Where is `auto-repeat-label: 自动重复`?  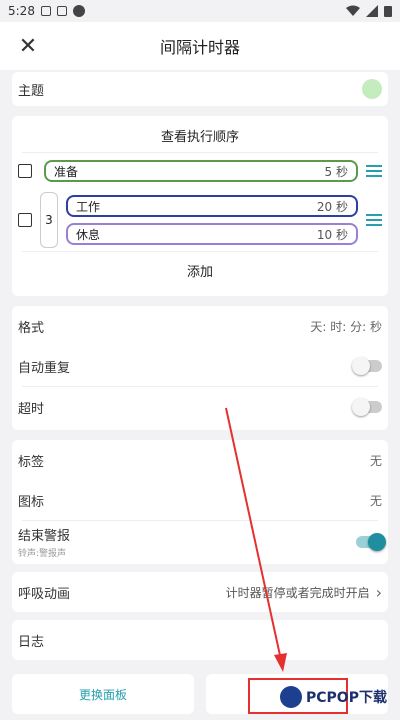 auto-repeat-label: 自动重复 is located at coordinates (44, 368).